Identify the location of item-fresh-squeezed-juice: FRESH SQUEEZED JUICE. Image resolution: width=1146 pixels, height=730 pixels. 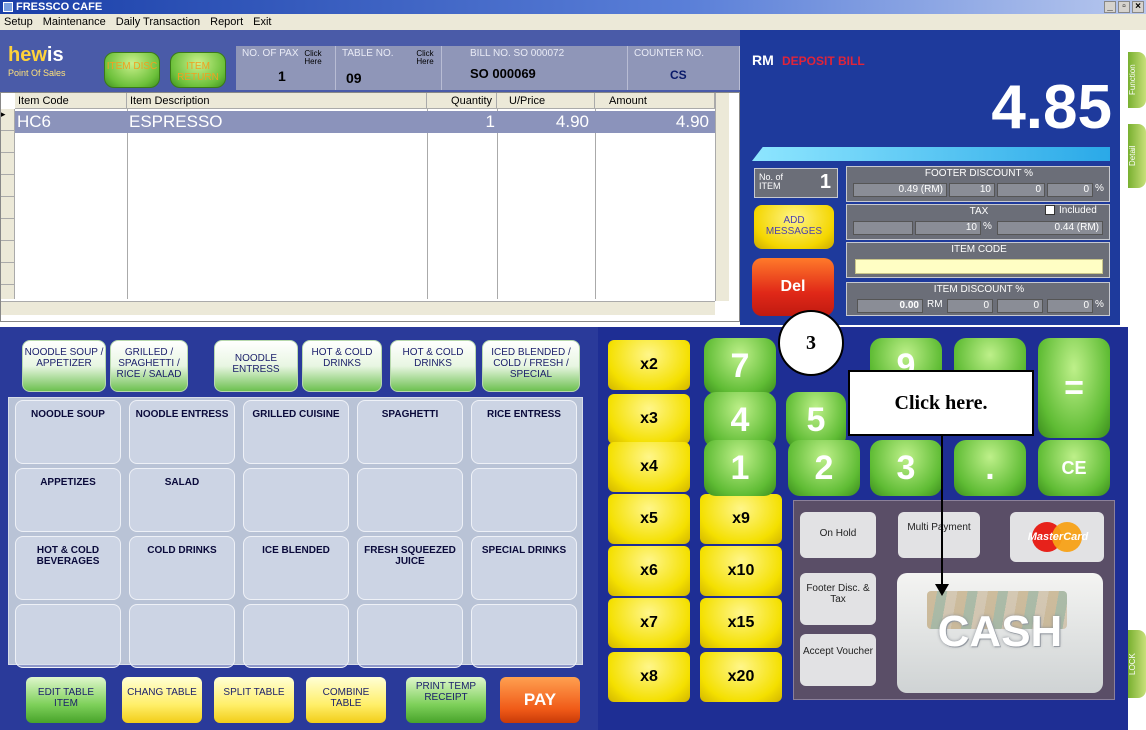
(410, 568).